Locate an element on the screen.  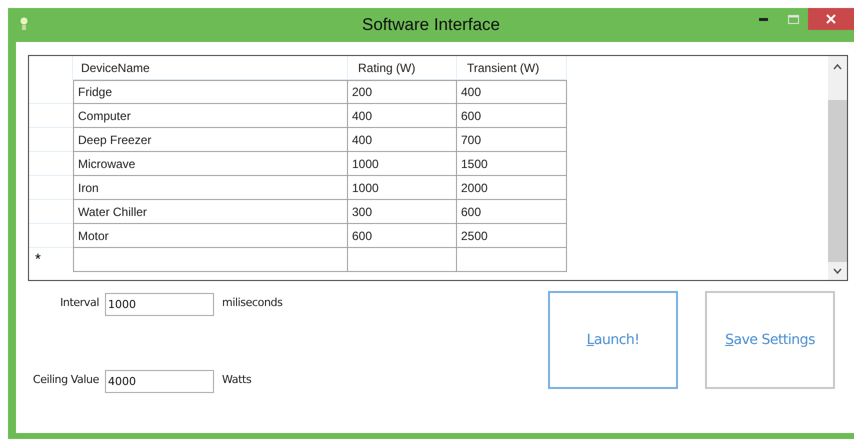
scrollbar is located at coordinates (837, 168).